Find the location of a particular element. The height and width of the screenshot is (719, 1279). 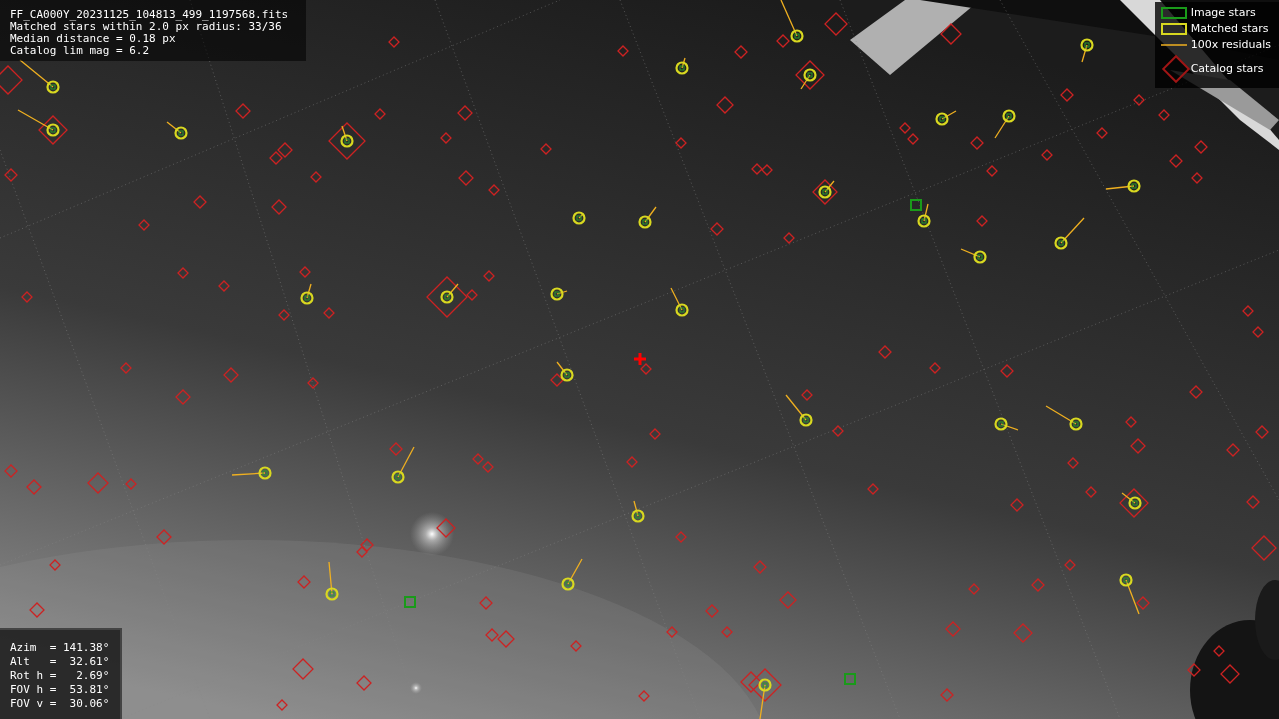

residual-line-icon is located at coordinates (1173, 45).